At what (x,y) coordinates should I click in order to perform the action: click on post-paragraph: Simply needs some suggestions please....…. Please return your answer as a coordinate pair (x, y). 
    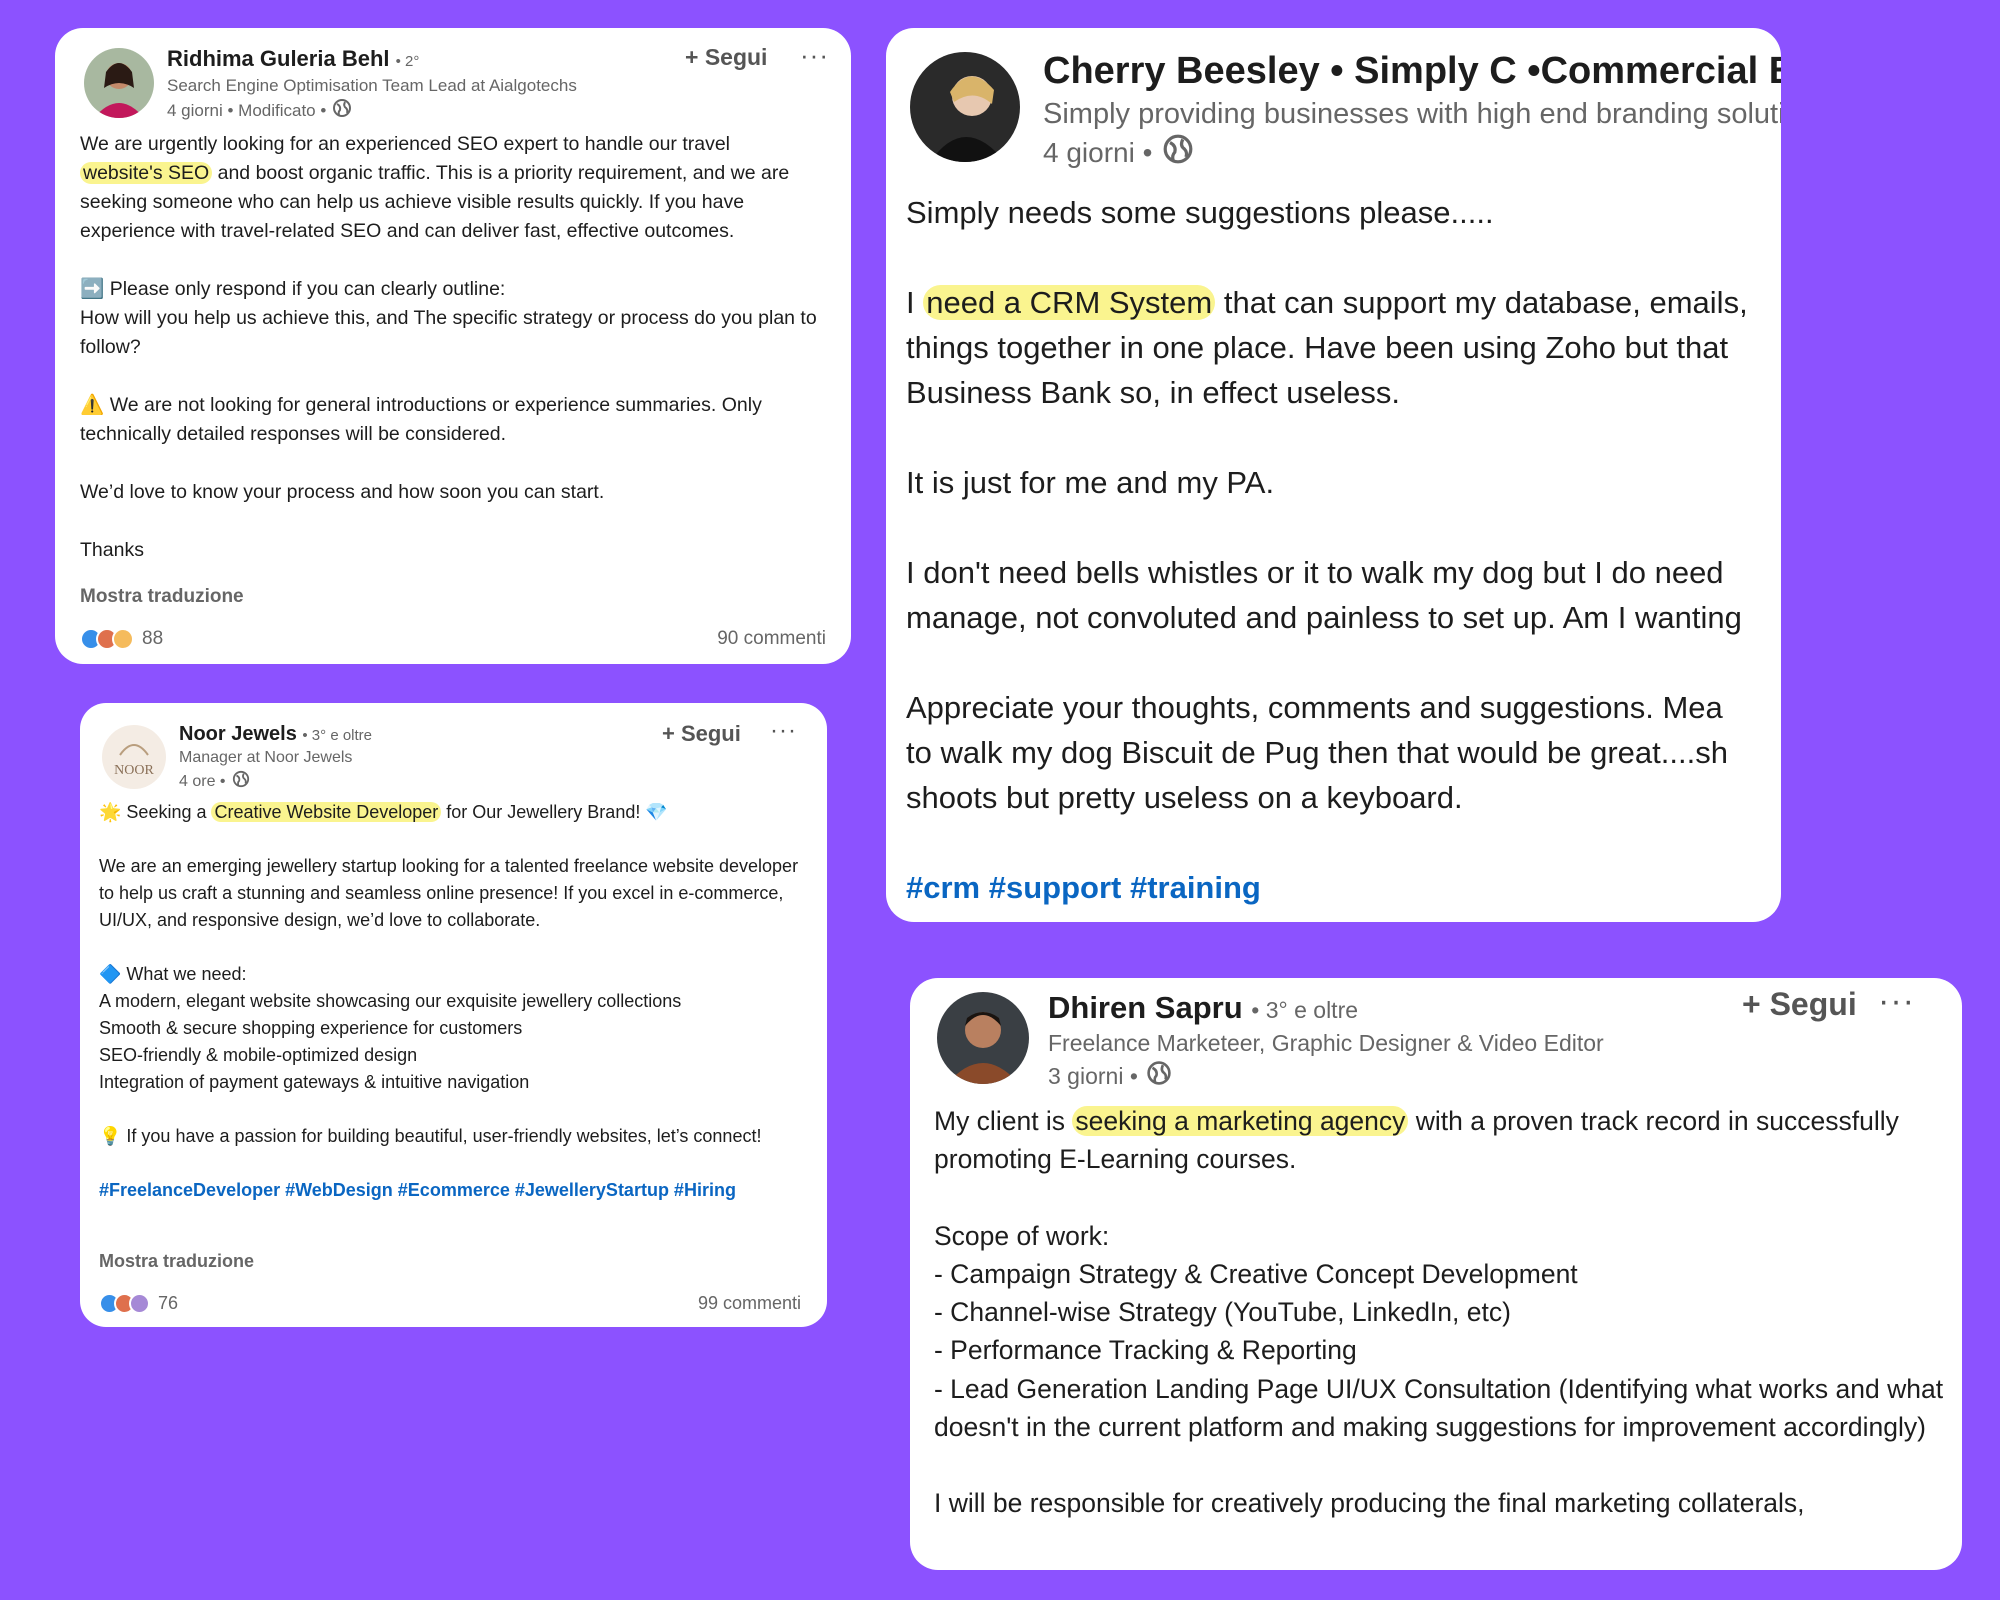
    Looking at the image, I should click on (1200, 212).